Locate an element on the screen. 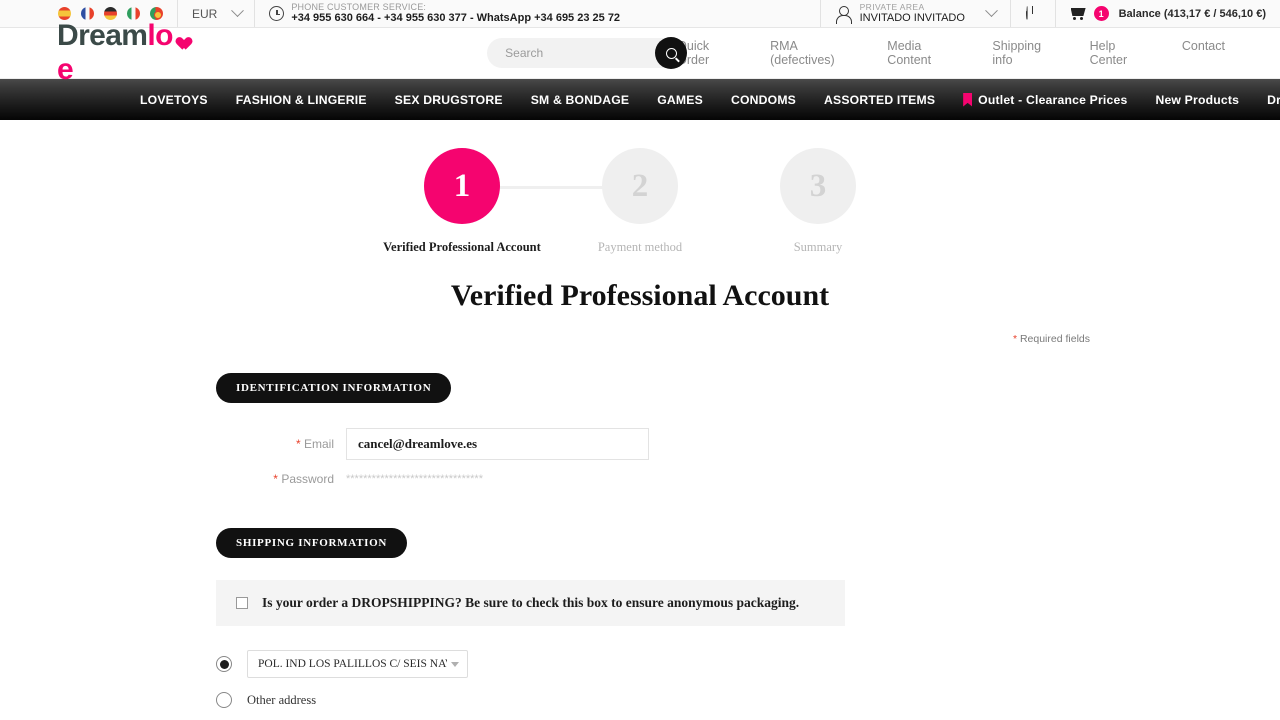 This screenshot has height=720, width=1280. private-area-account: PRIVATE AREA INVITADO INVITADO is located at coordinates (914, 13).